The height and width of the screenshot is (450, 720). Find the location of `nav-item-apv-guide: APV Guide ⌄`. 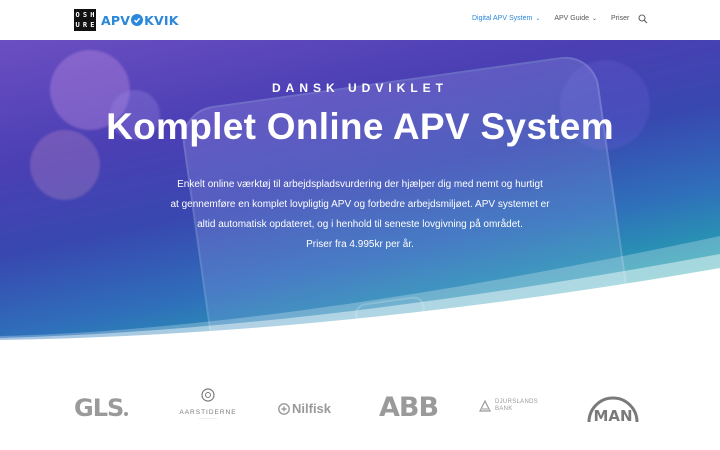

nav-item-apv-guide: APV Guide ⌄ is located at coordinates (575, 18).